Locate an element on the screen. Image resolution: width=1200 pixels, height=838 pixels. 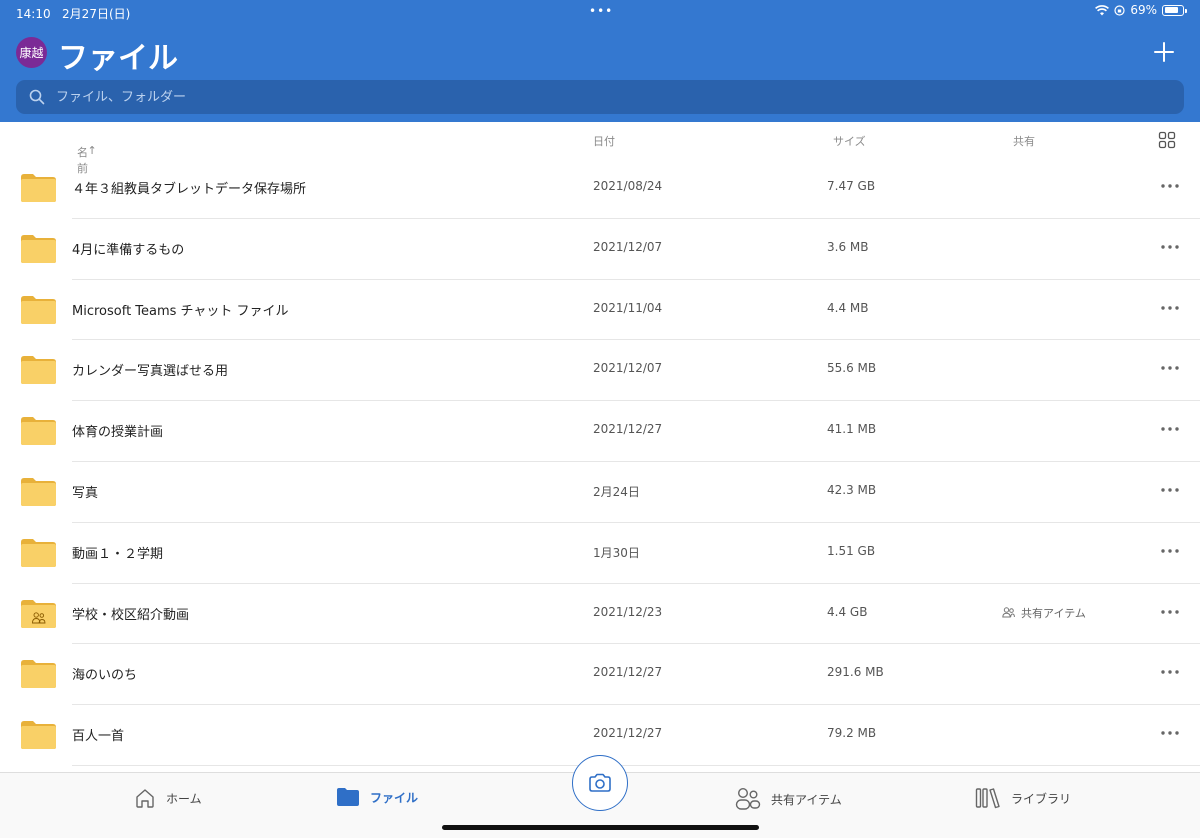
file-date: 2月24日 is located at coordinates (616, 491).